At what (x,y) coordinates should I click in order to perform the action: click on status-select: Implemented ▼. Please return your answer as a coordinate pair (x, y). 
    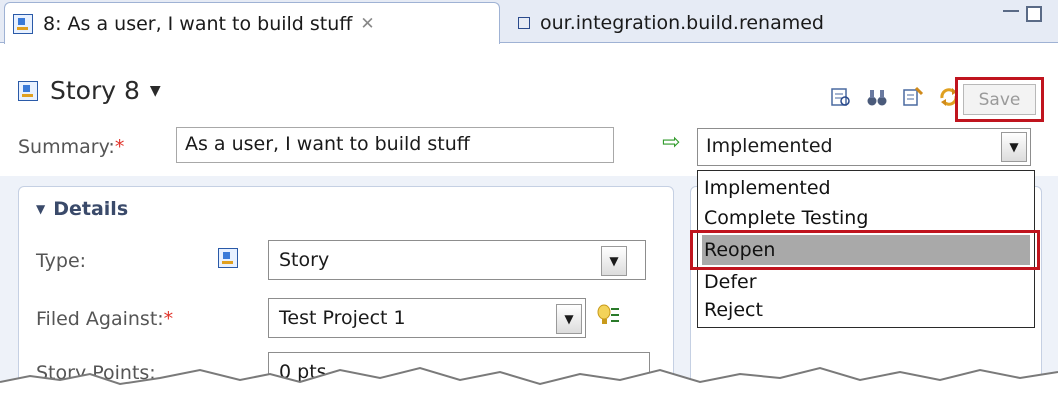
    Looking at the image, I should click on (864, 147).